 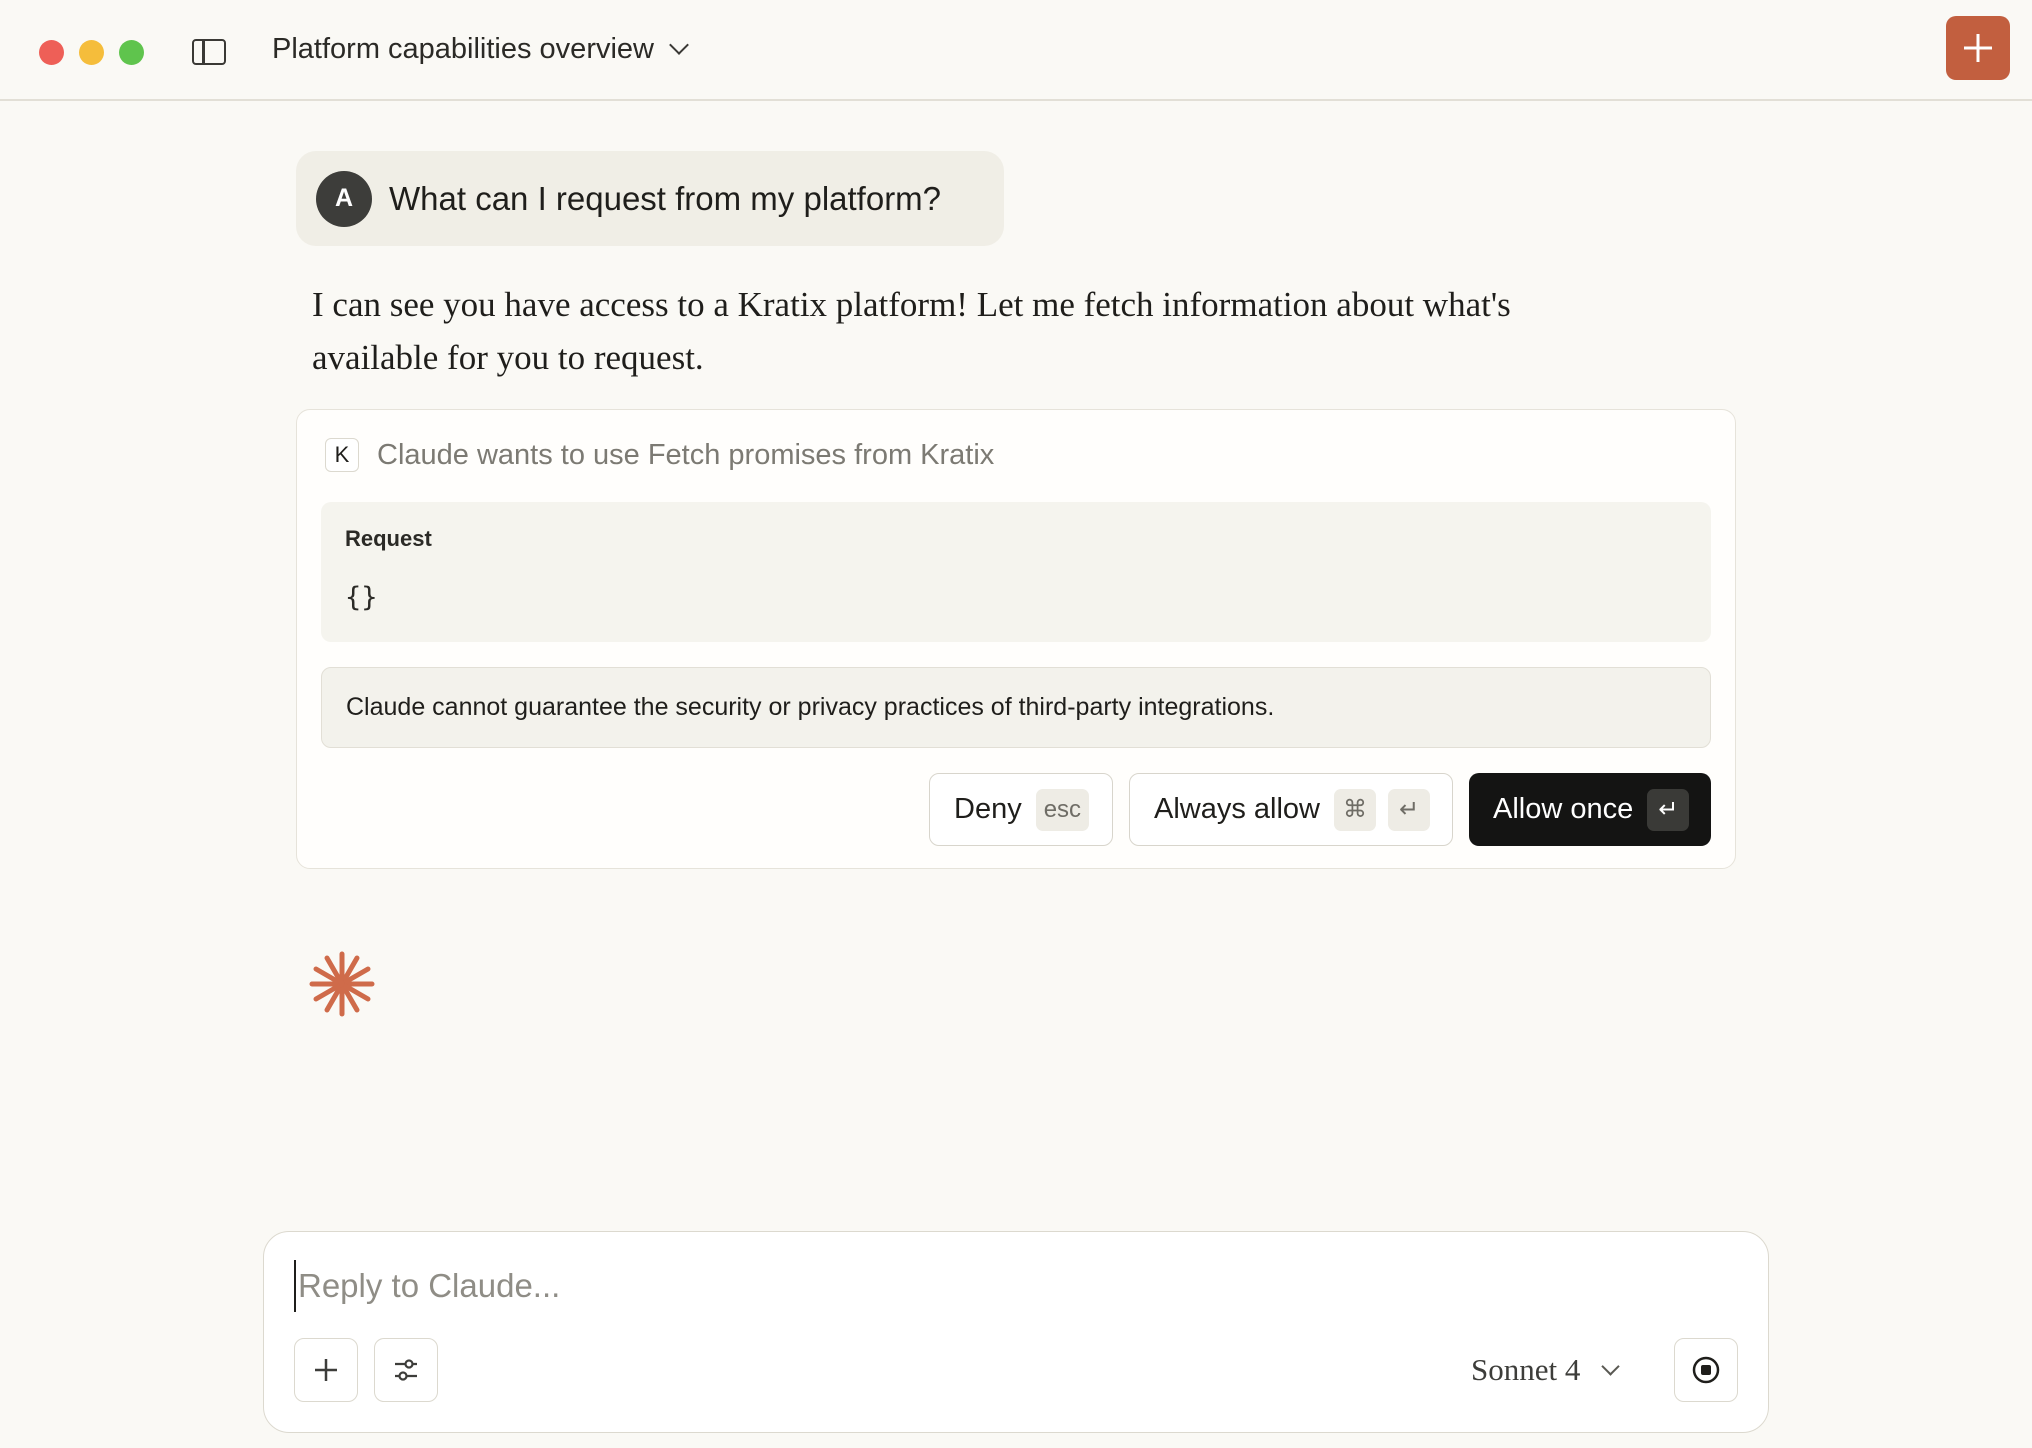 What do you see at coordinates (1237, 809) in the screenshot?
I see `always-allow-label: Always allow` at bounding box center [1237, 809].